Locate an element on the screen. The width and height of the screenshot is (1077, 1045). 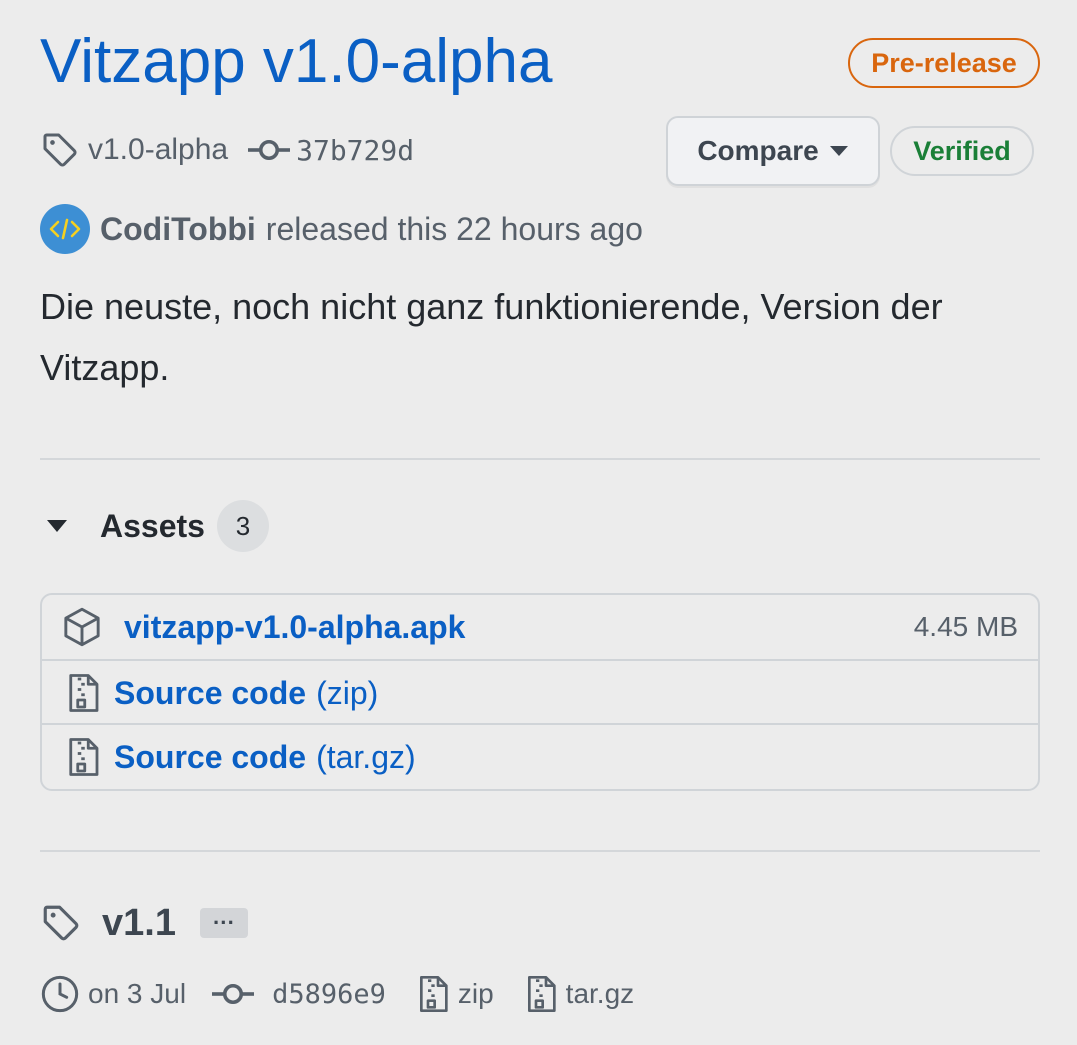
asset-suffix: (tar.gz) is located at coordinates (366, 757).